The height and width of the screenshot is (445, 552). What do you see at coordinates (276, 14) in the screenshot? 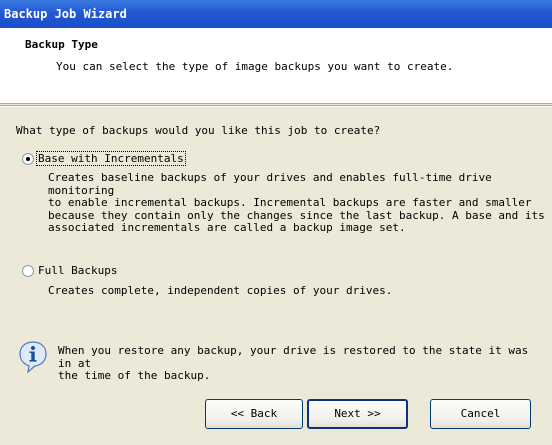
I see `title-bar: Backup Job Wizard` at bounding box center [276, 14].